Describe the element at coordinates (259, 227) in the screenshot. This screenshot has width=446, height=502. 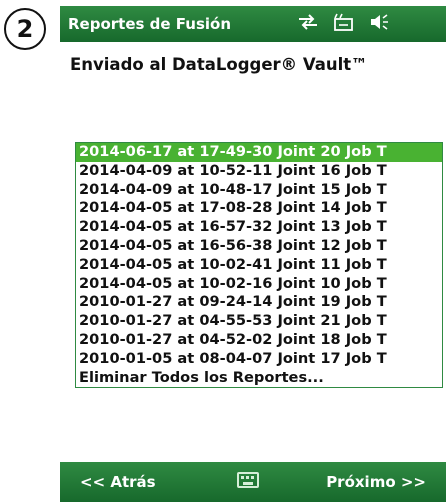
I see `report-list-item: 2014-04-05 at 16-57-32 Joint 13 Job T` at that location.